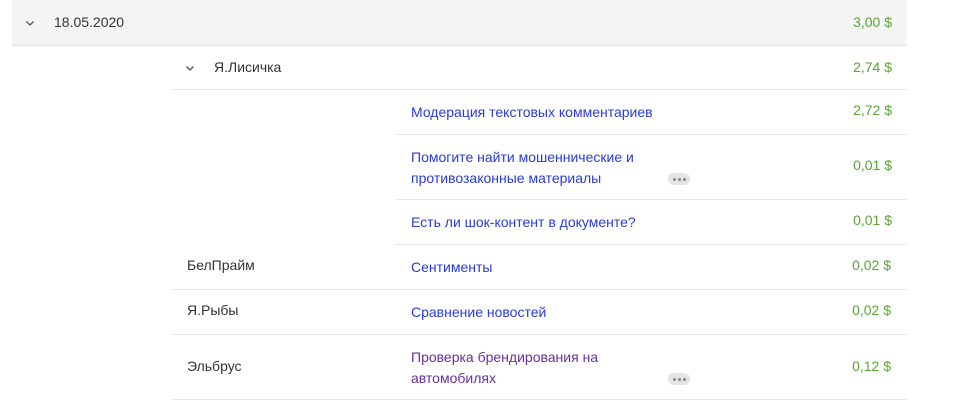  I want to click on requester-name: Я.Рыбы, so click(213, 310).